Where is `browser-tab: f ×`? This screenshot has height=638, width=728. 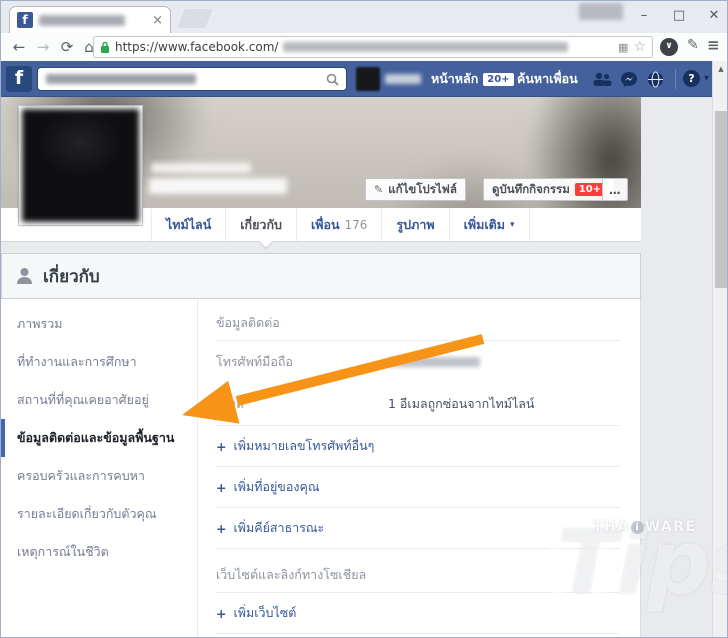
browser-tab: f × is located at coordinates (90, 19).